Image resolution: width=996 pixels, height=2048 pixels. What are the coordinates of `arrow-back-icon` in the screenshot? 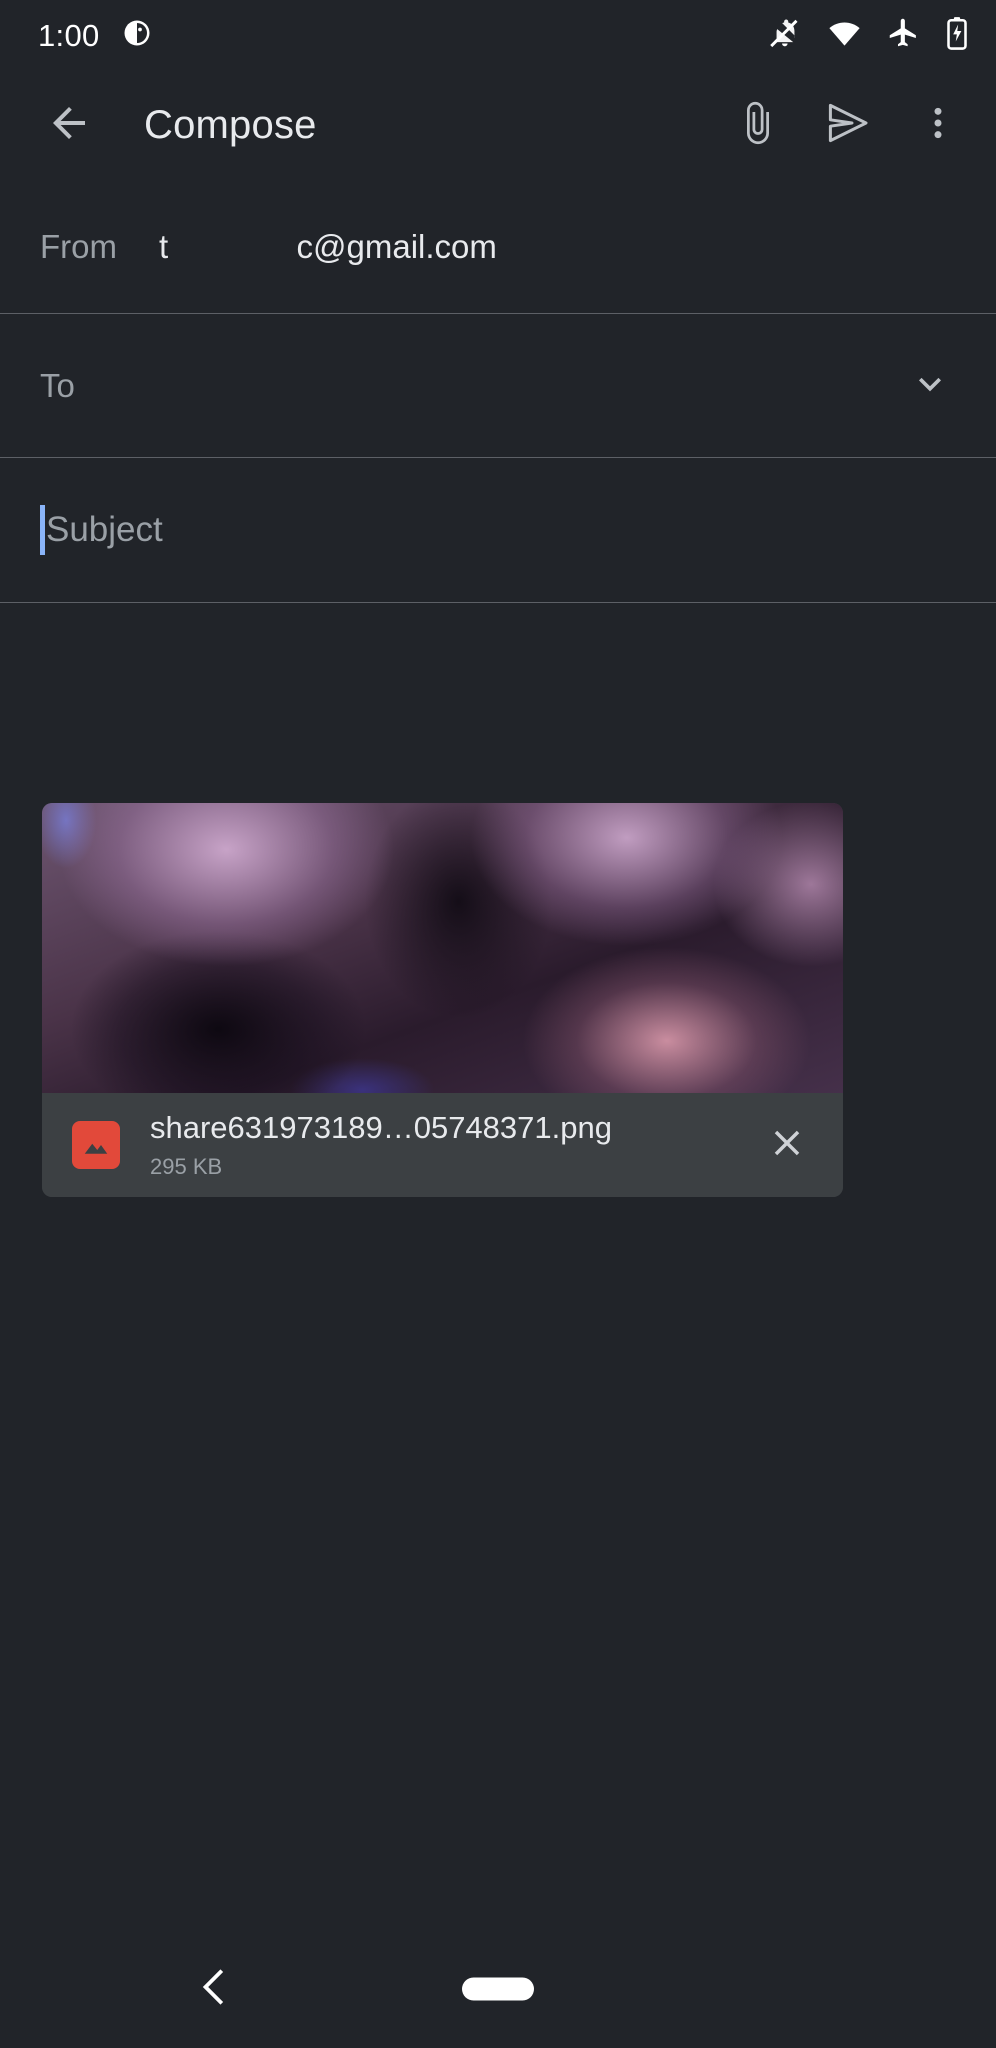 It's located at (69, 125).